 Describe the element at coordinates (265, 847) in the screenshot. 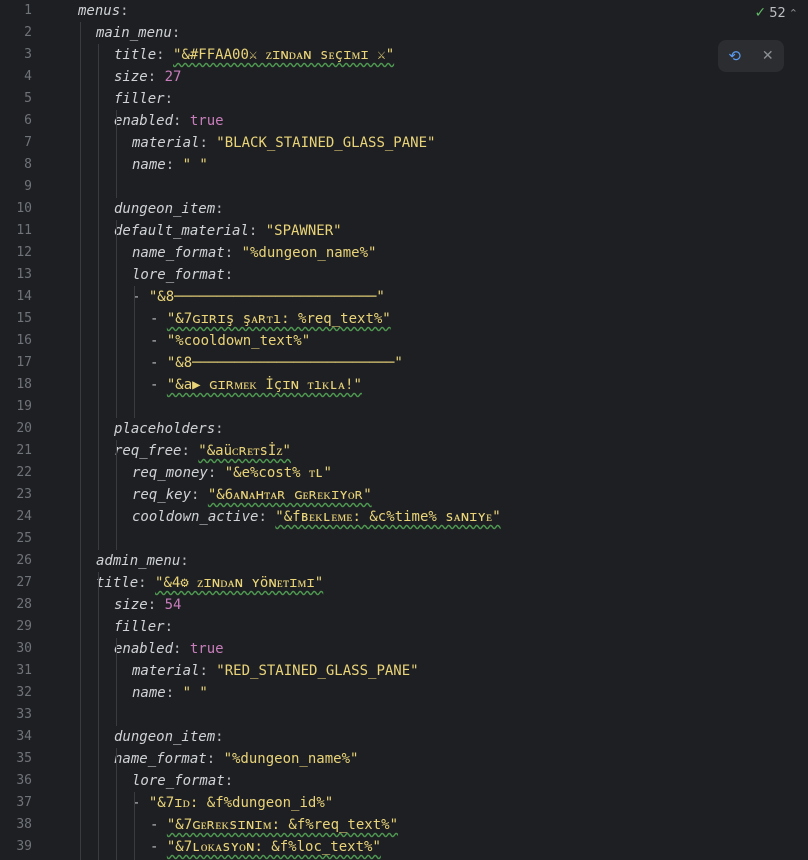

I see `code-line: - "&7ʟᴏᴋᴀѕʏᴏɴ: &f%loc_text%"` at that location.